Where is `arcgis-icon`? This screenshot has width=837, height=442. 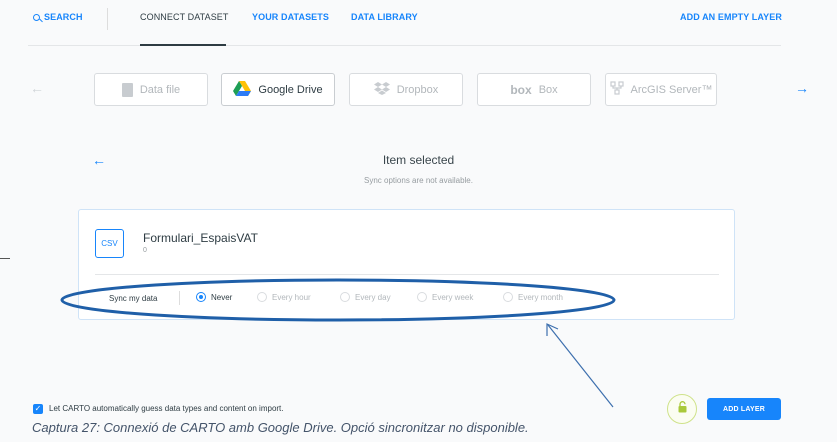 arcgis-icon is located at coordinates (616, 89).